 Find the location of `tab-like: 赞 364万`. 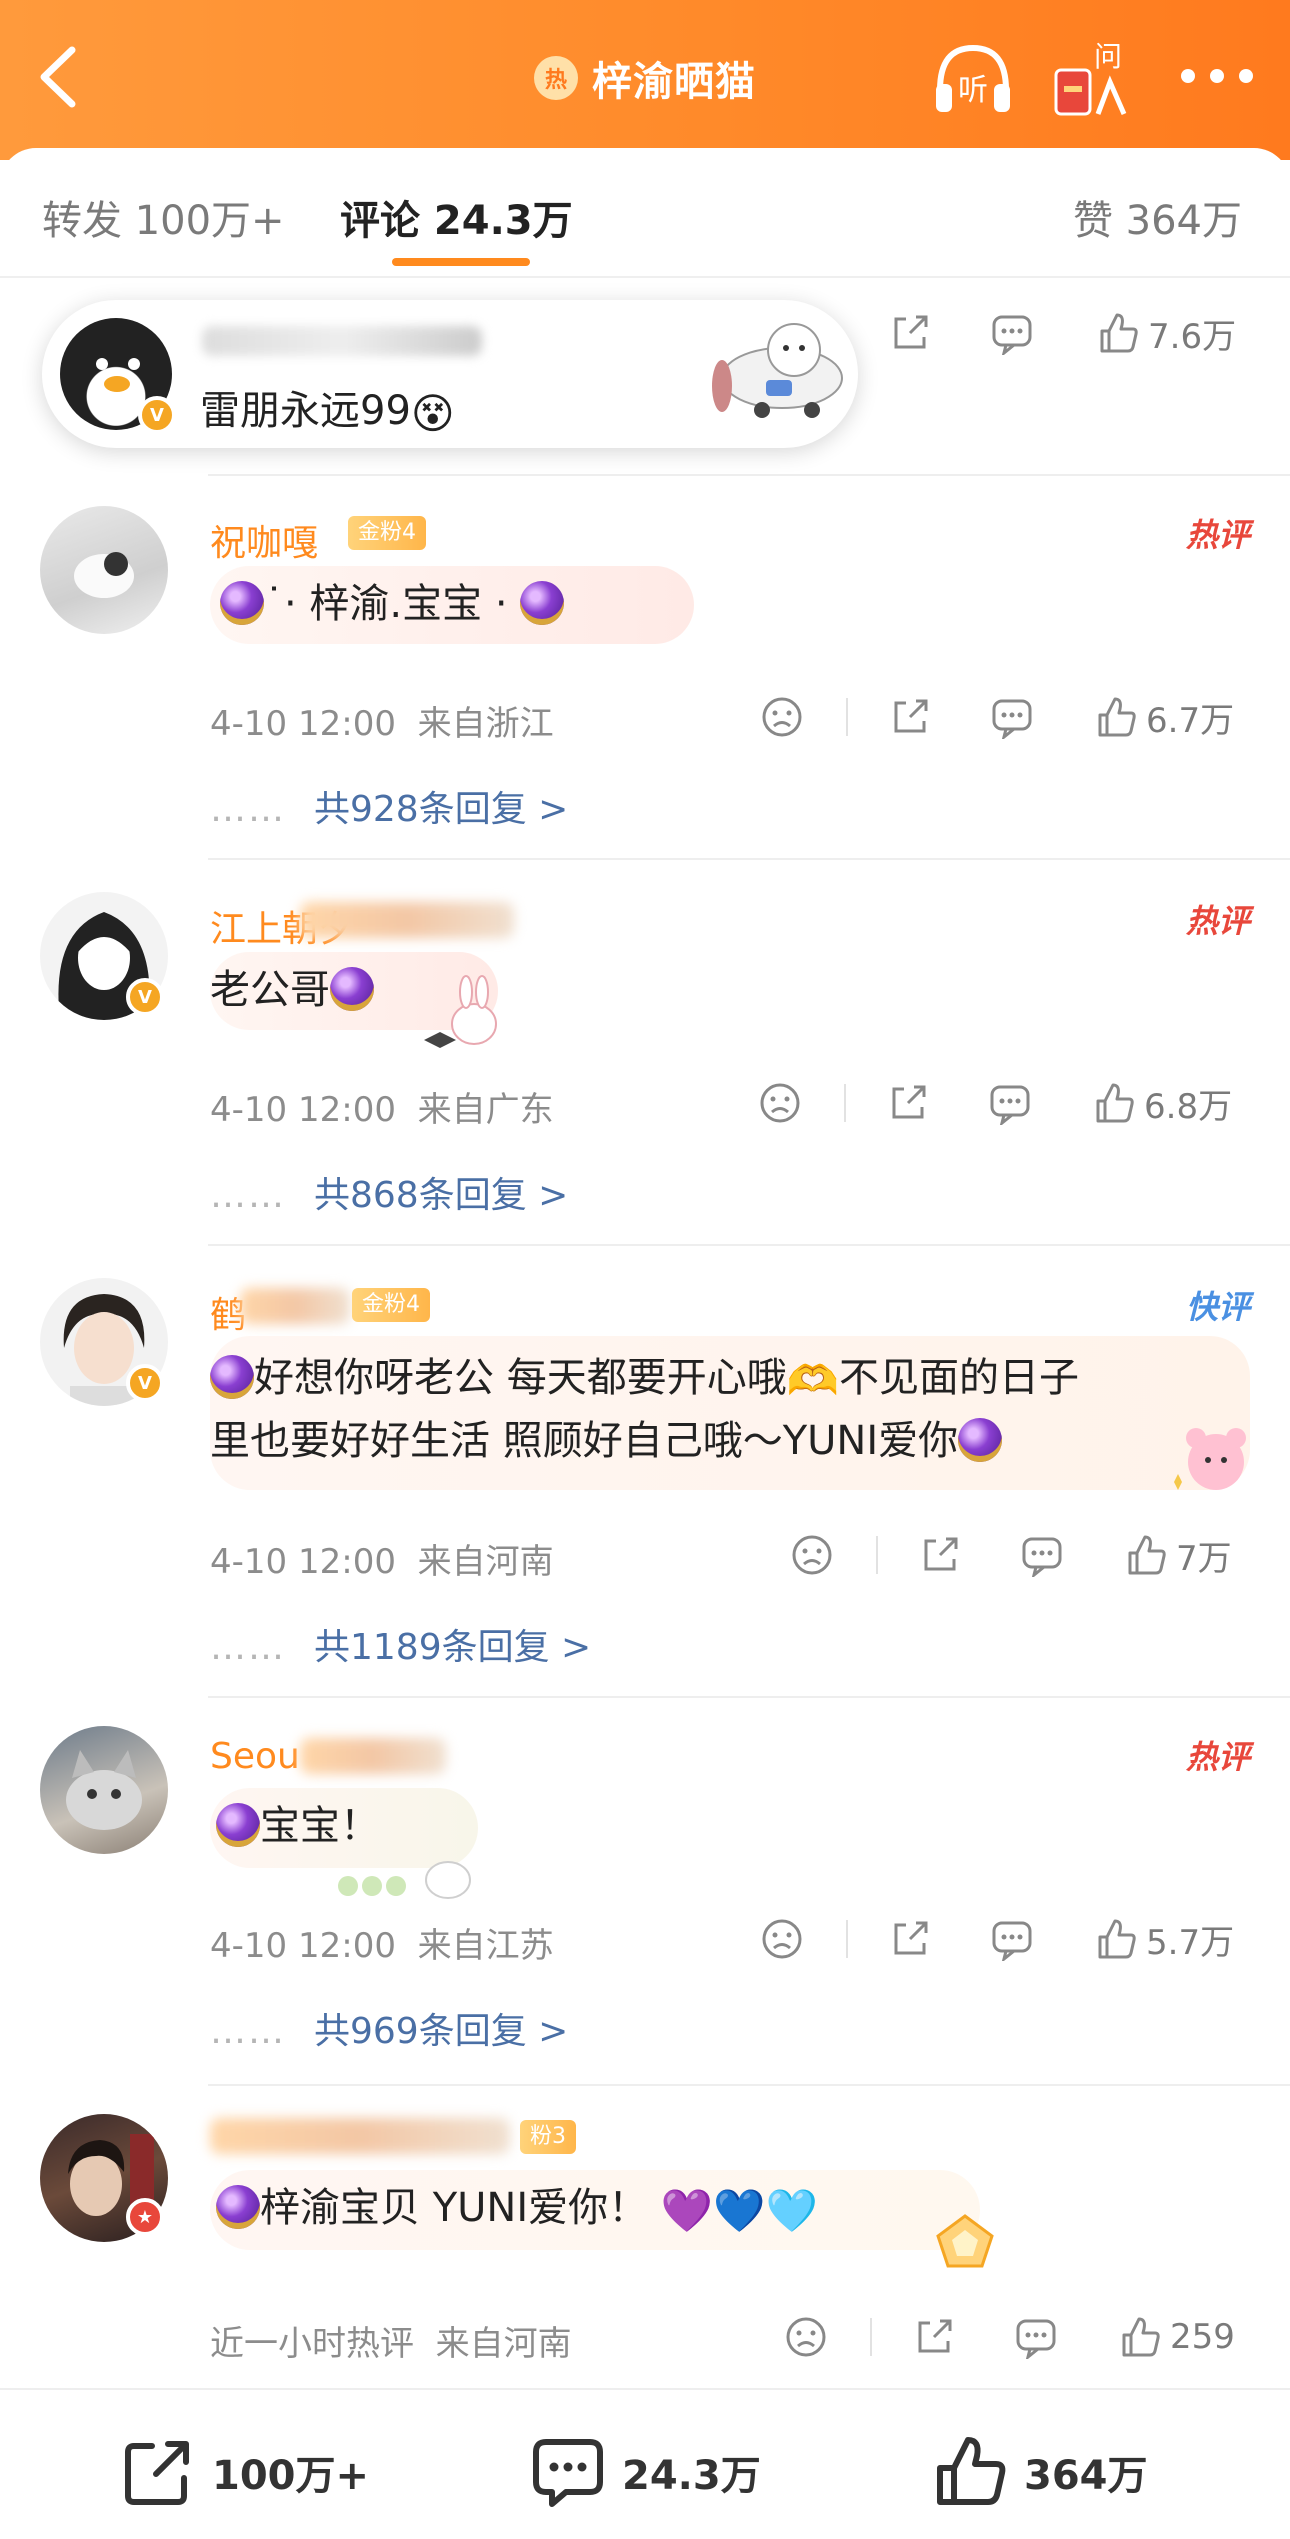

tab-like: 赞 364万 is located at coordinates (1157, 217).